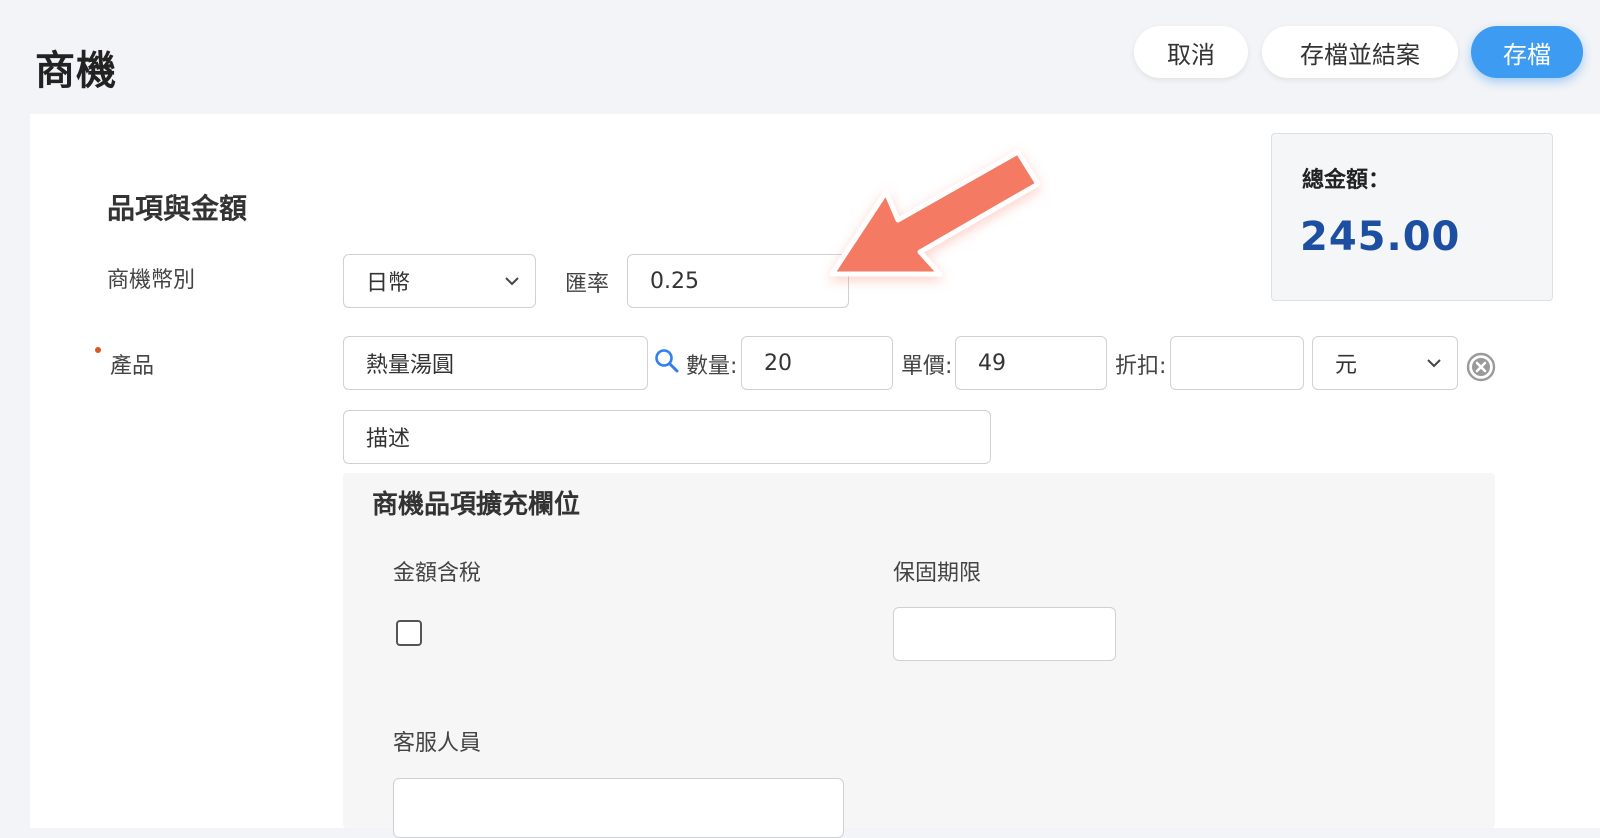  I want to click on quantity-input: 20, so click(817, 363).